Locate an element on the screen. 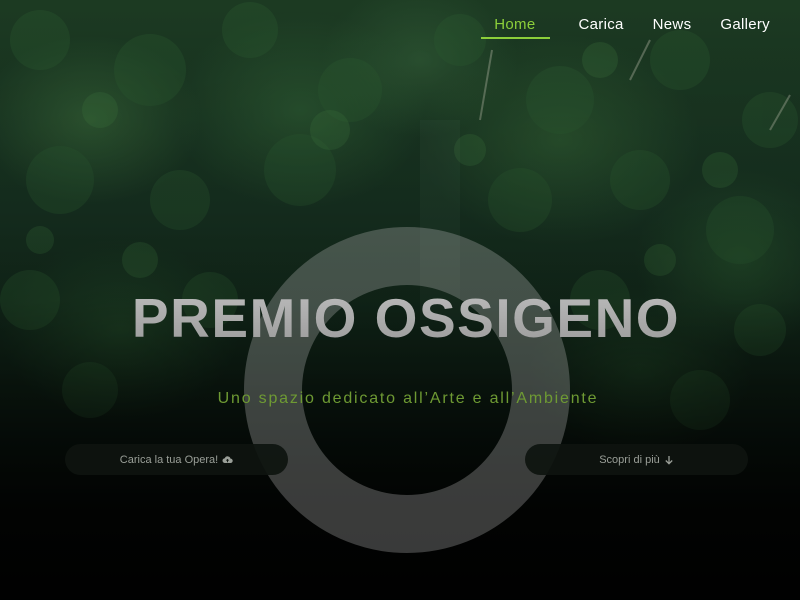 Image resolution: width=800 pixels, height=600 pixels. main-navigation: Home Carica News Gallery is located at coordinates (640, 25).